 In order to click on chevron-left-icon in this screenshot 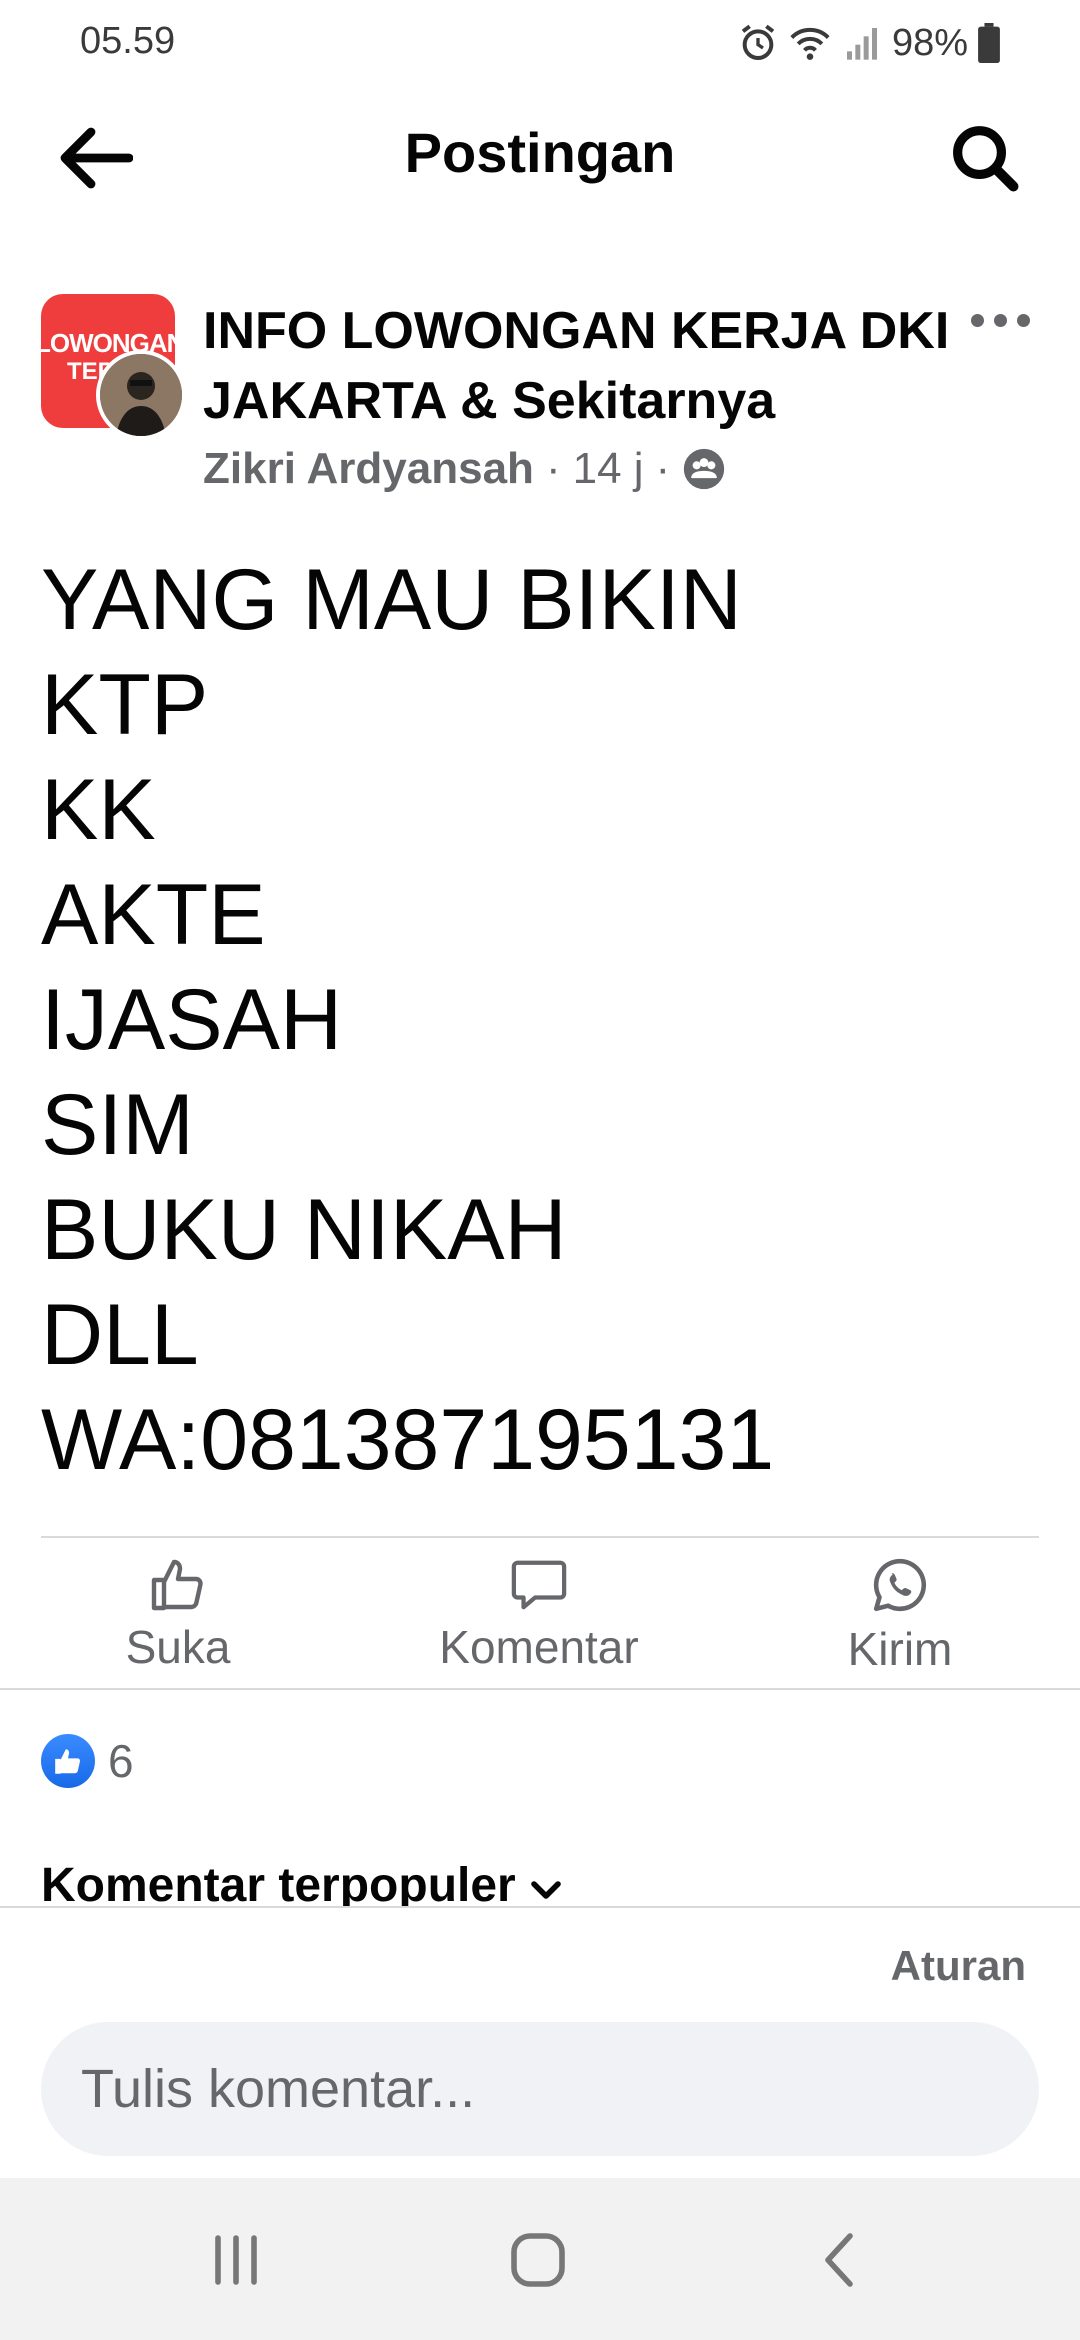, I will do `click(839, 2260)`.